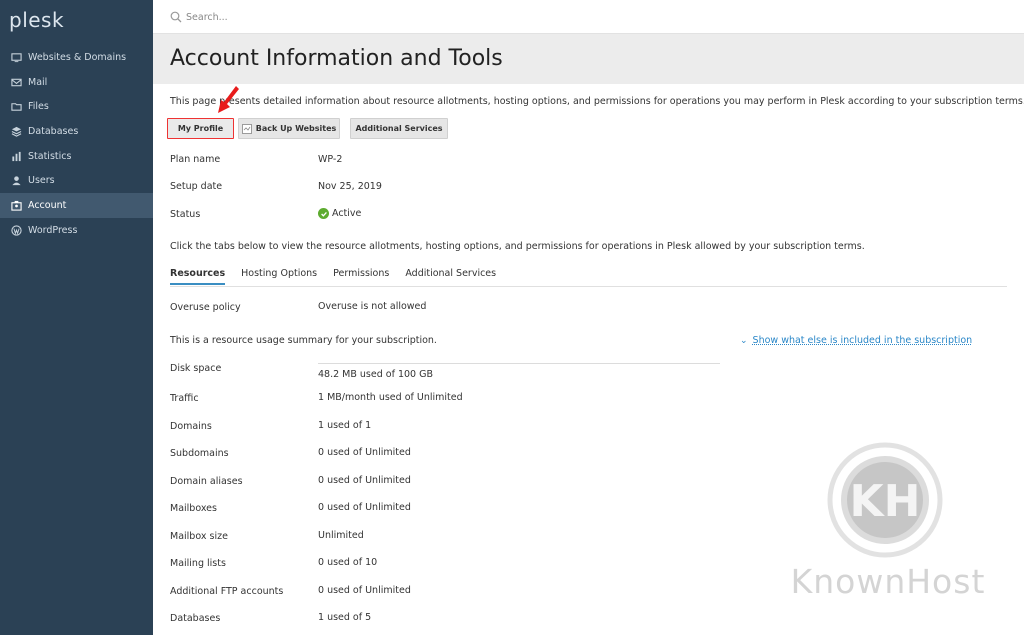 Image resolution: width=1024 pixels, height=635 pixels. I want to click on red-arrow-annotation, so click(228, 99).